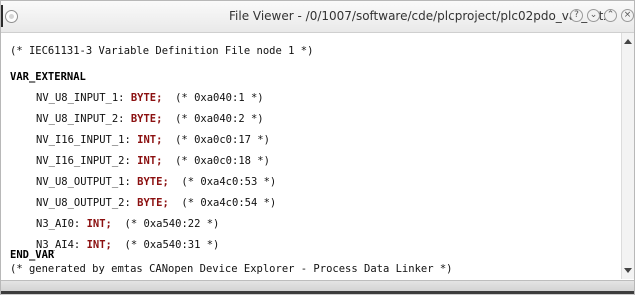 The image size is (635, 295). I want to click on maximize-icon: ⌃, so click(610, 15).